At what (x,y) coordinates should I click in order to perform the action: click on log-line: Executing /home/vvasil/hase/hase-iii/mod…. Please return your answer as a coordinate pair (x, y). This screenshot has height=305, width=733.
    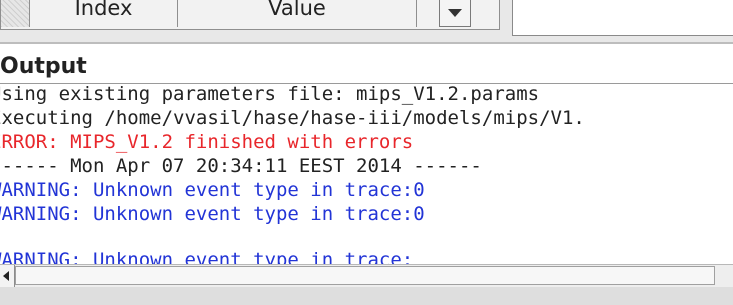
    Looking at the image, I should click on (292, 118).